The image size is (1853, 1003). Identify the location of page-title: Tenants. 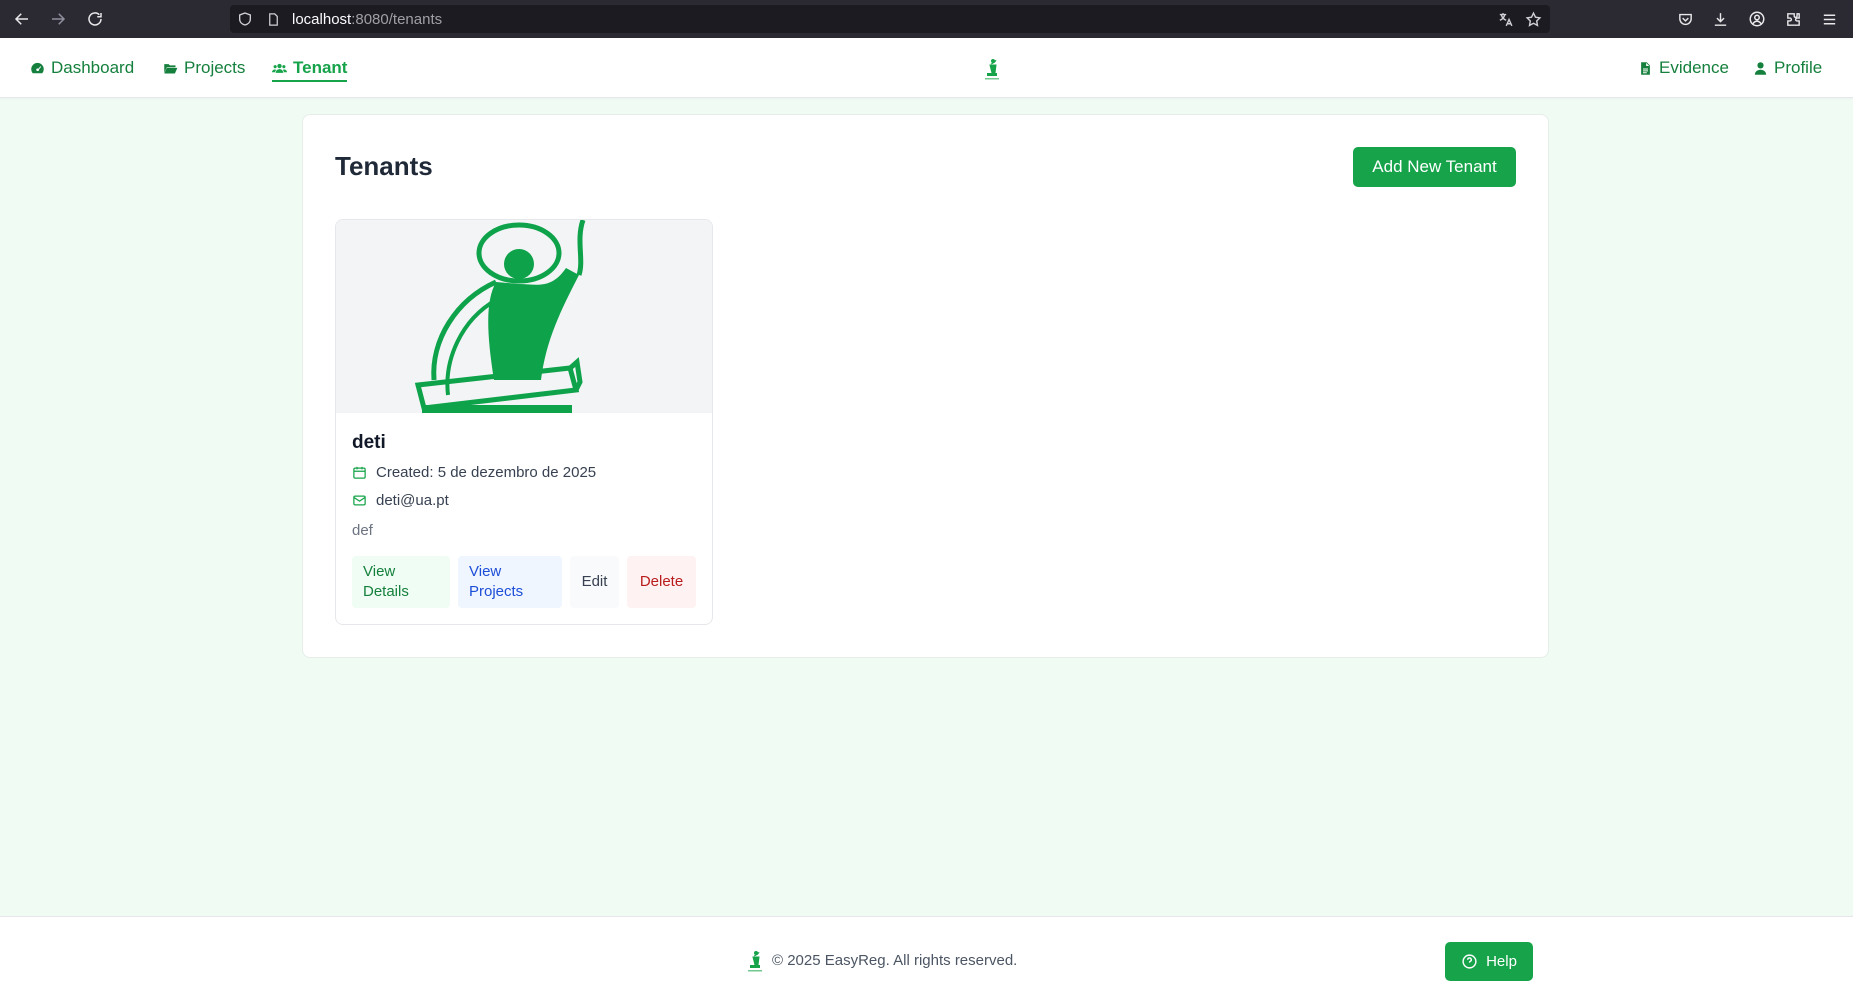
(384, 166).